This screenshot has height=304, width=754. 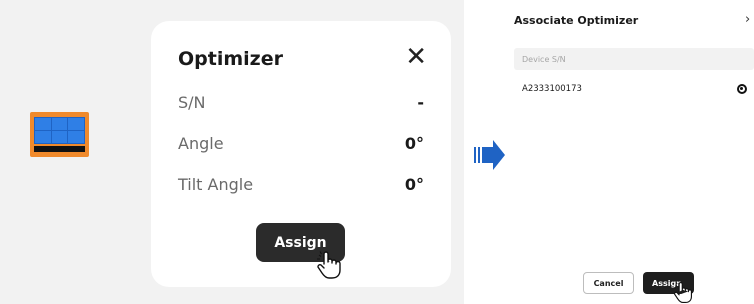 I want to click on close-icon: ✕, so click(x=416, y=57).